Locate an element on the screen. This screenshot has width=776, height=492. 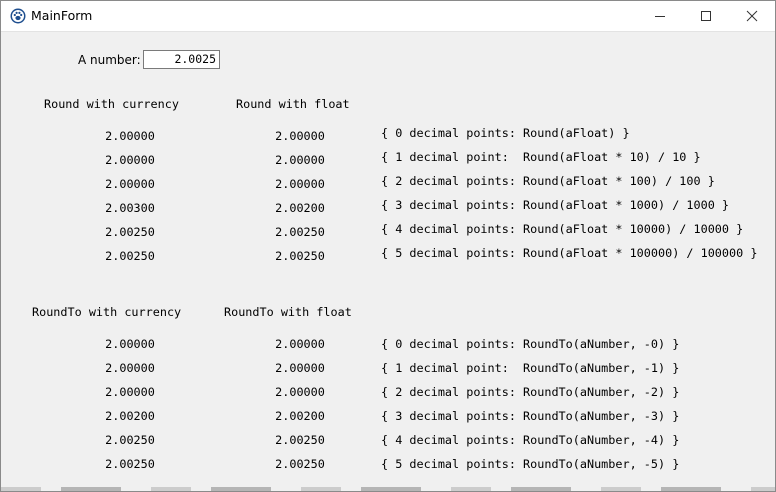
minimize-icon is located at coordinates (660, 16).